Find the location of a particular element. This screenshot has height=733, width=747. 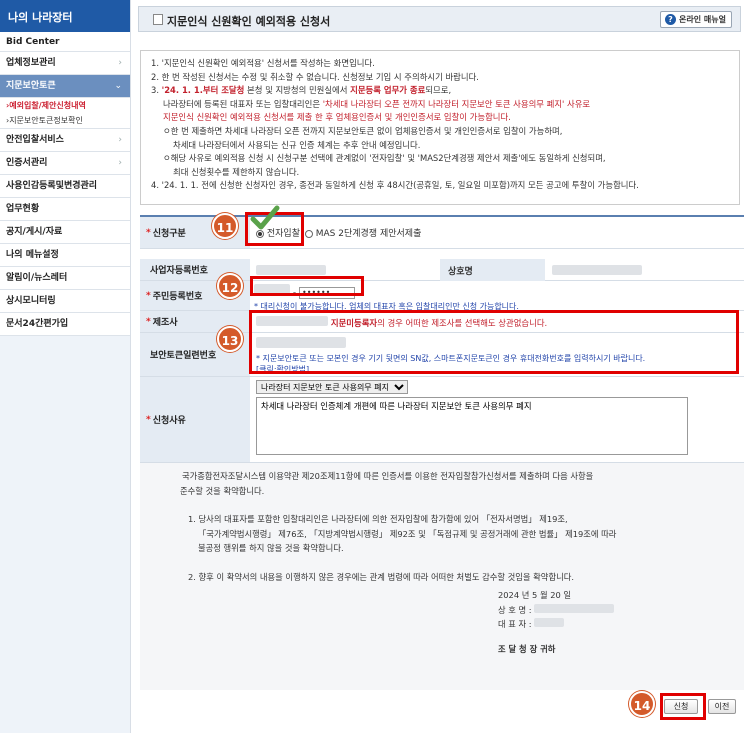

page-header: 지문인식 신원확인 예외적용 신청서 ? 온라인 매뉴얼 is located at coordinates (439, 19).